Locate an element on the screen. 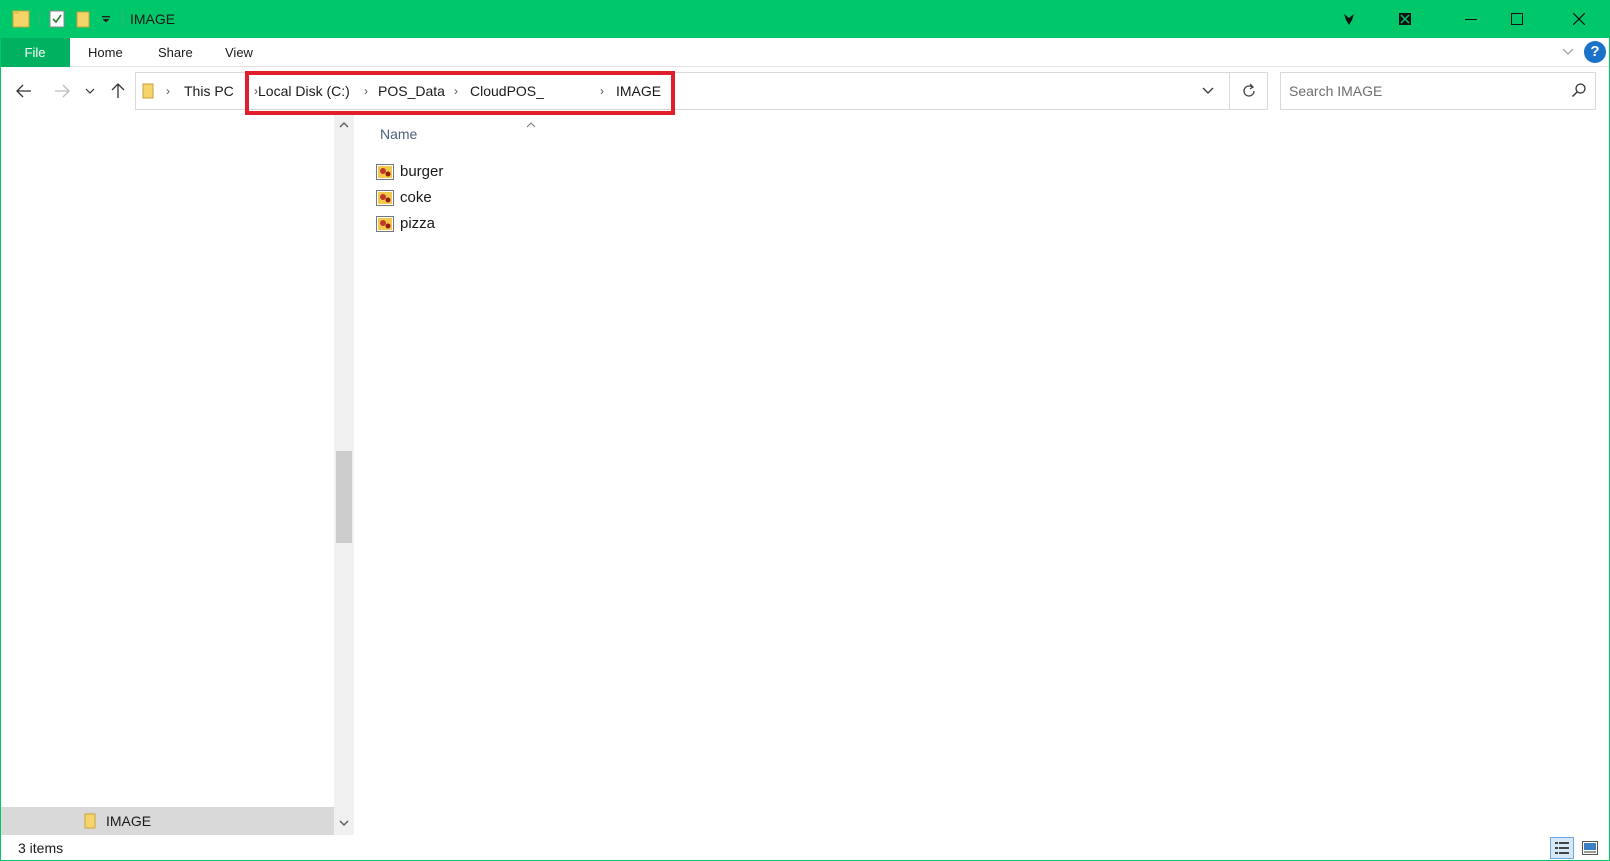  tab-view: View is located at coordinates (239, 52).